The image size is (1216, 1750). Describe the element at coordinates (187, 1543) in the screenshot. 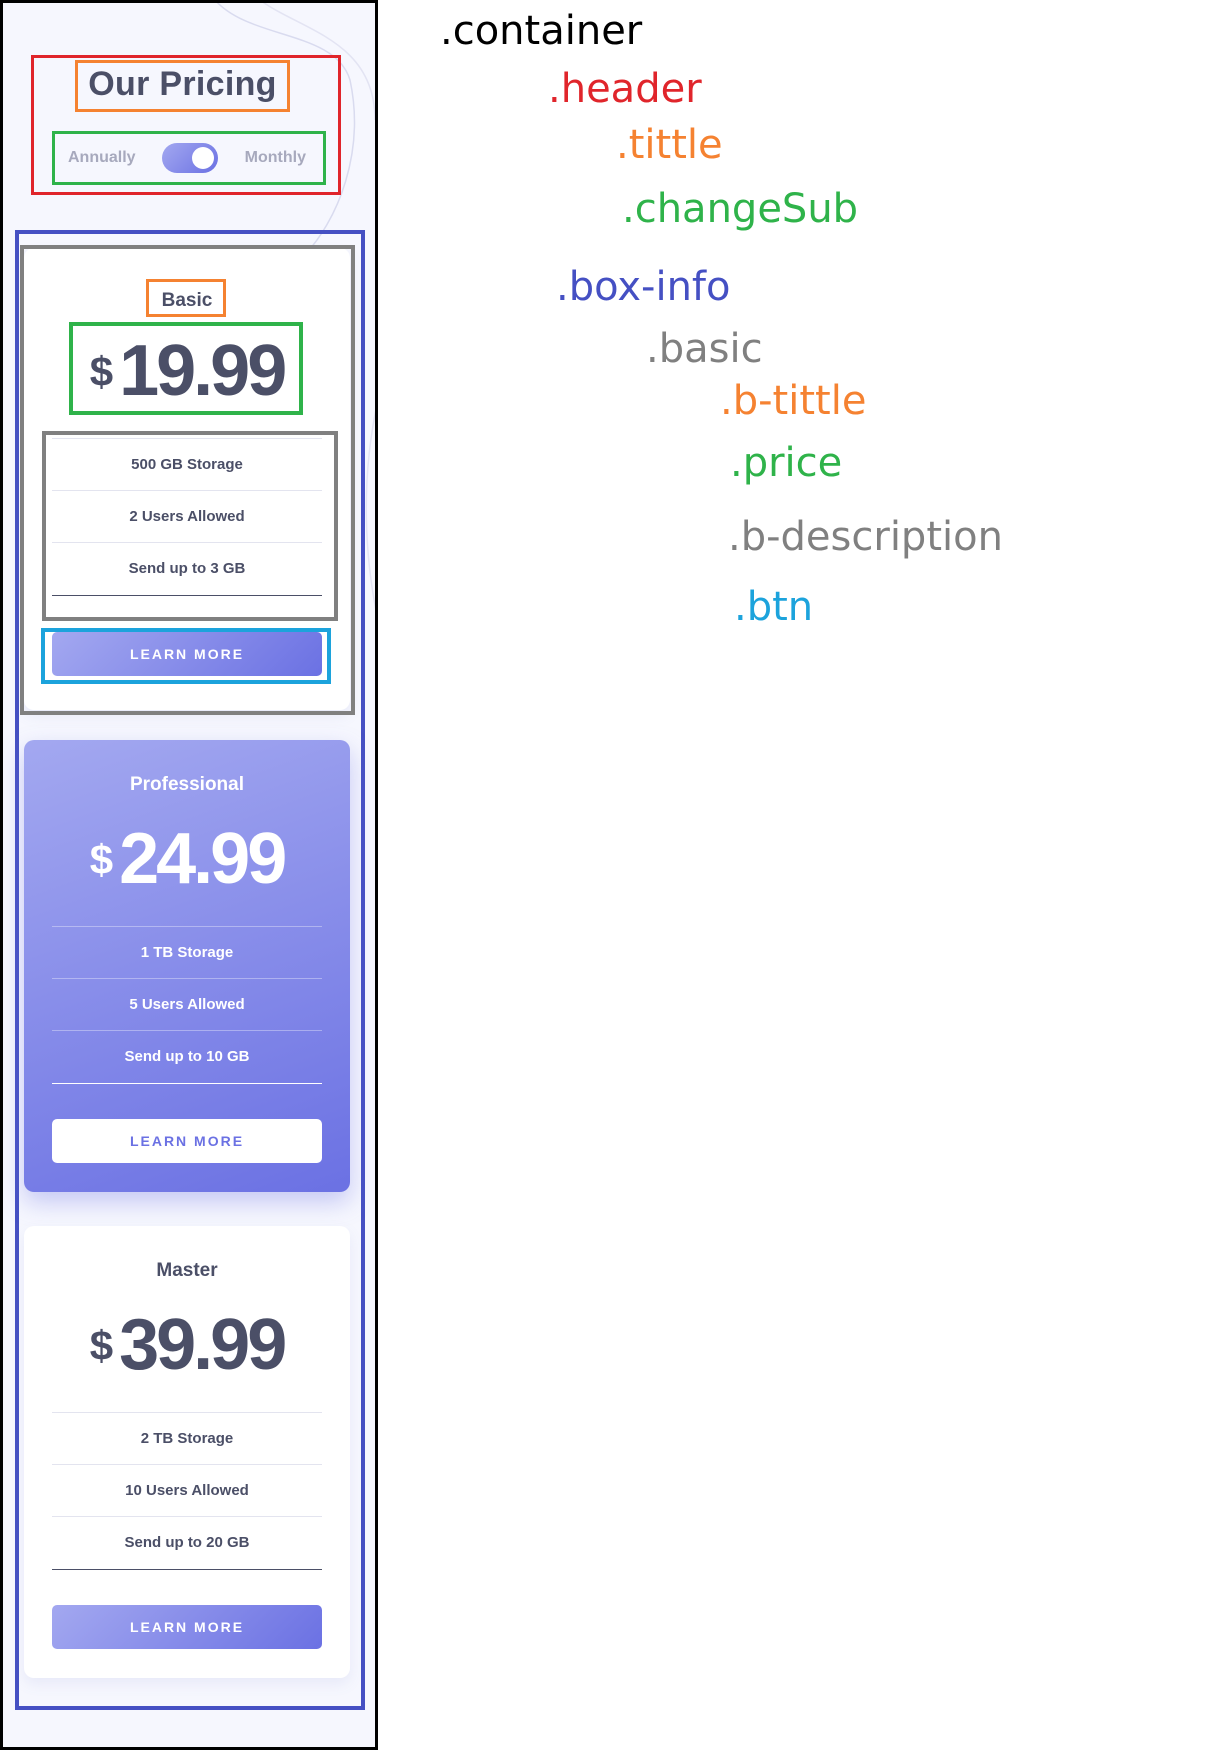

I see `feature-item: Send up to 20 GB` at that location.